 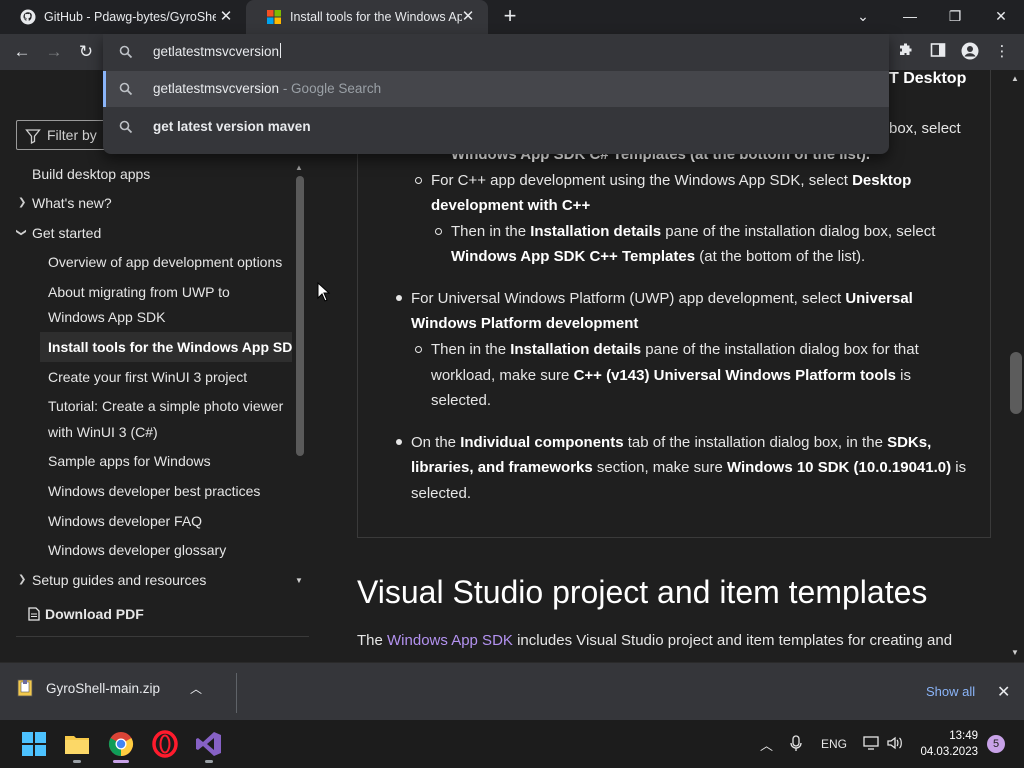 I want to click on tab-search-icon: ⌄, so click(x=863, y=16).